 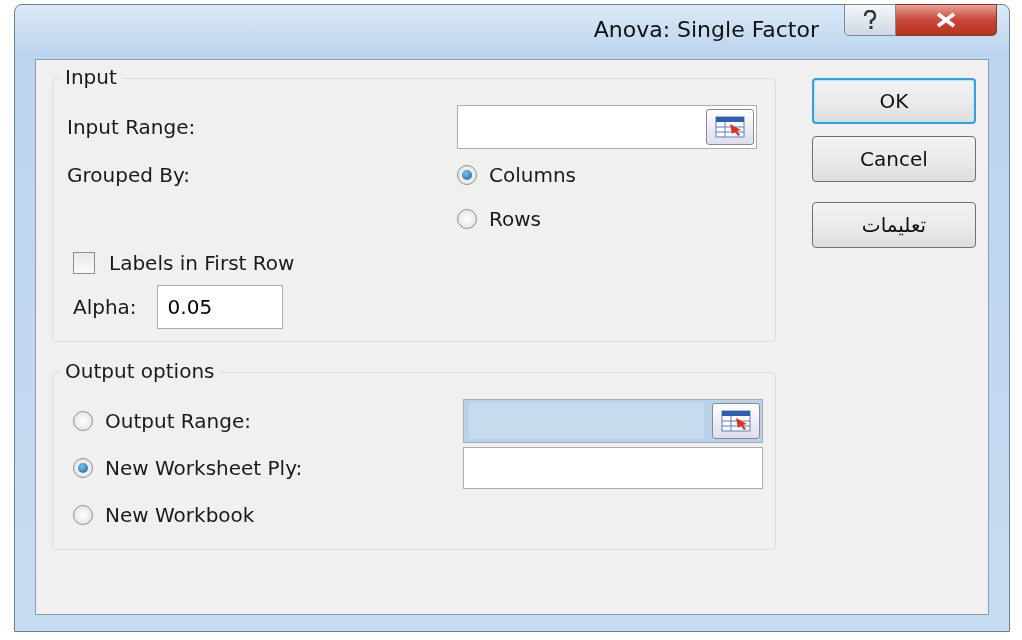 What do you see at coordinates (894, 101) in the screenshot?
I see `dialog-button: OK` at bounding box center [894, 101].